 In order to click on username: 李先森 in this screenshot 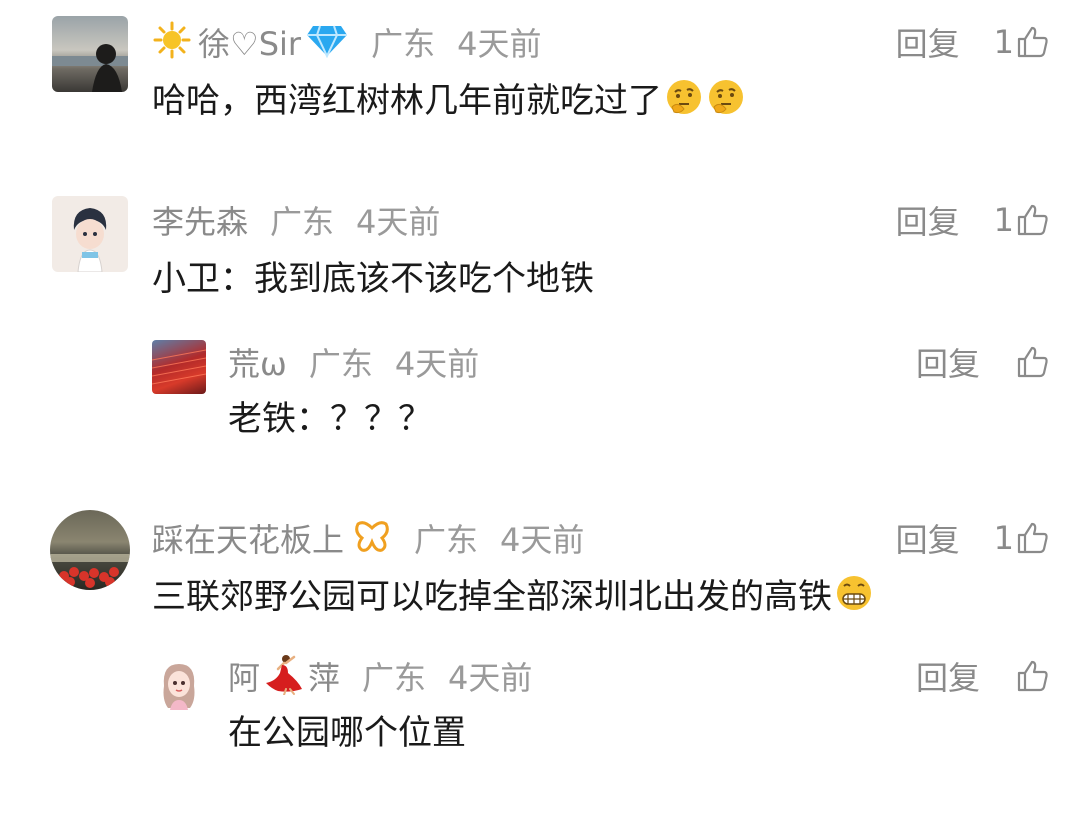, I will do `click(200, 220)`.